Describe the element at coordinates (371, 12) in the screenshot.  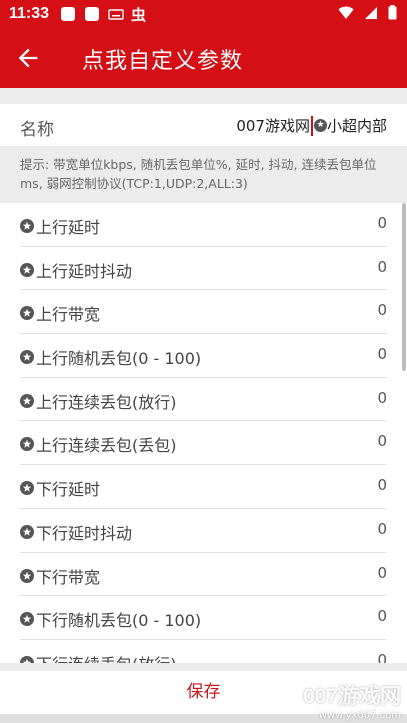
I see `signal-icon` at that location.